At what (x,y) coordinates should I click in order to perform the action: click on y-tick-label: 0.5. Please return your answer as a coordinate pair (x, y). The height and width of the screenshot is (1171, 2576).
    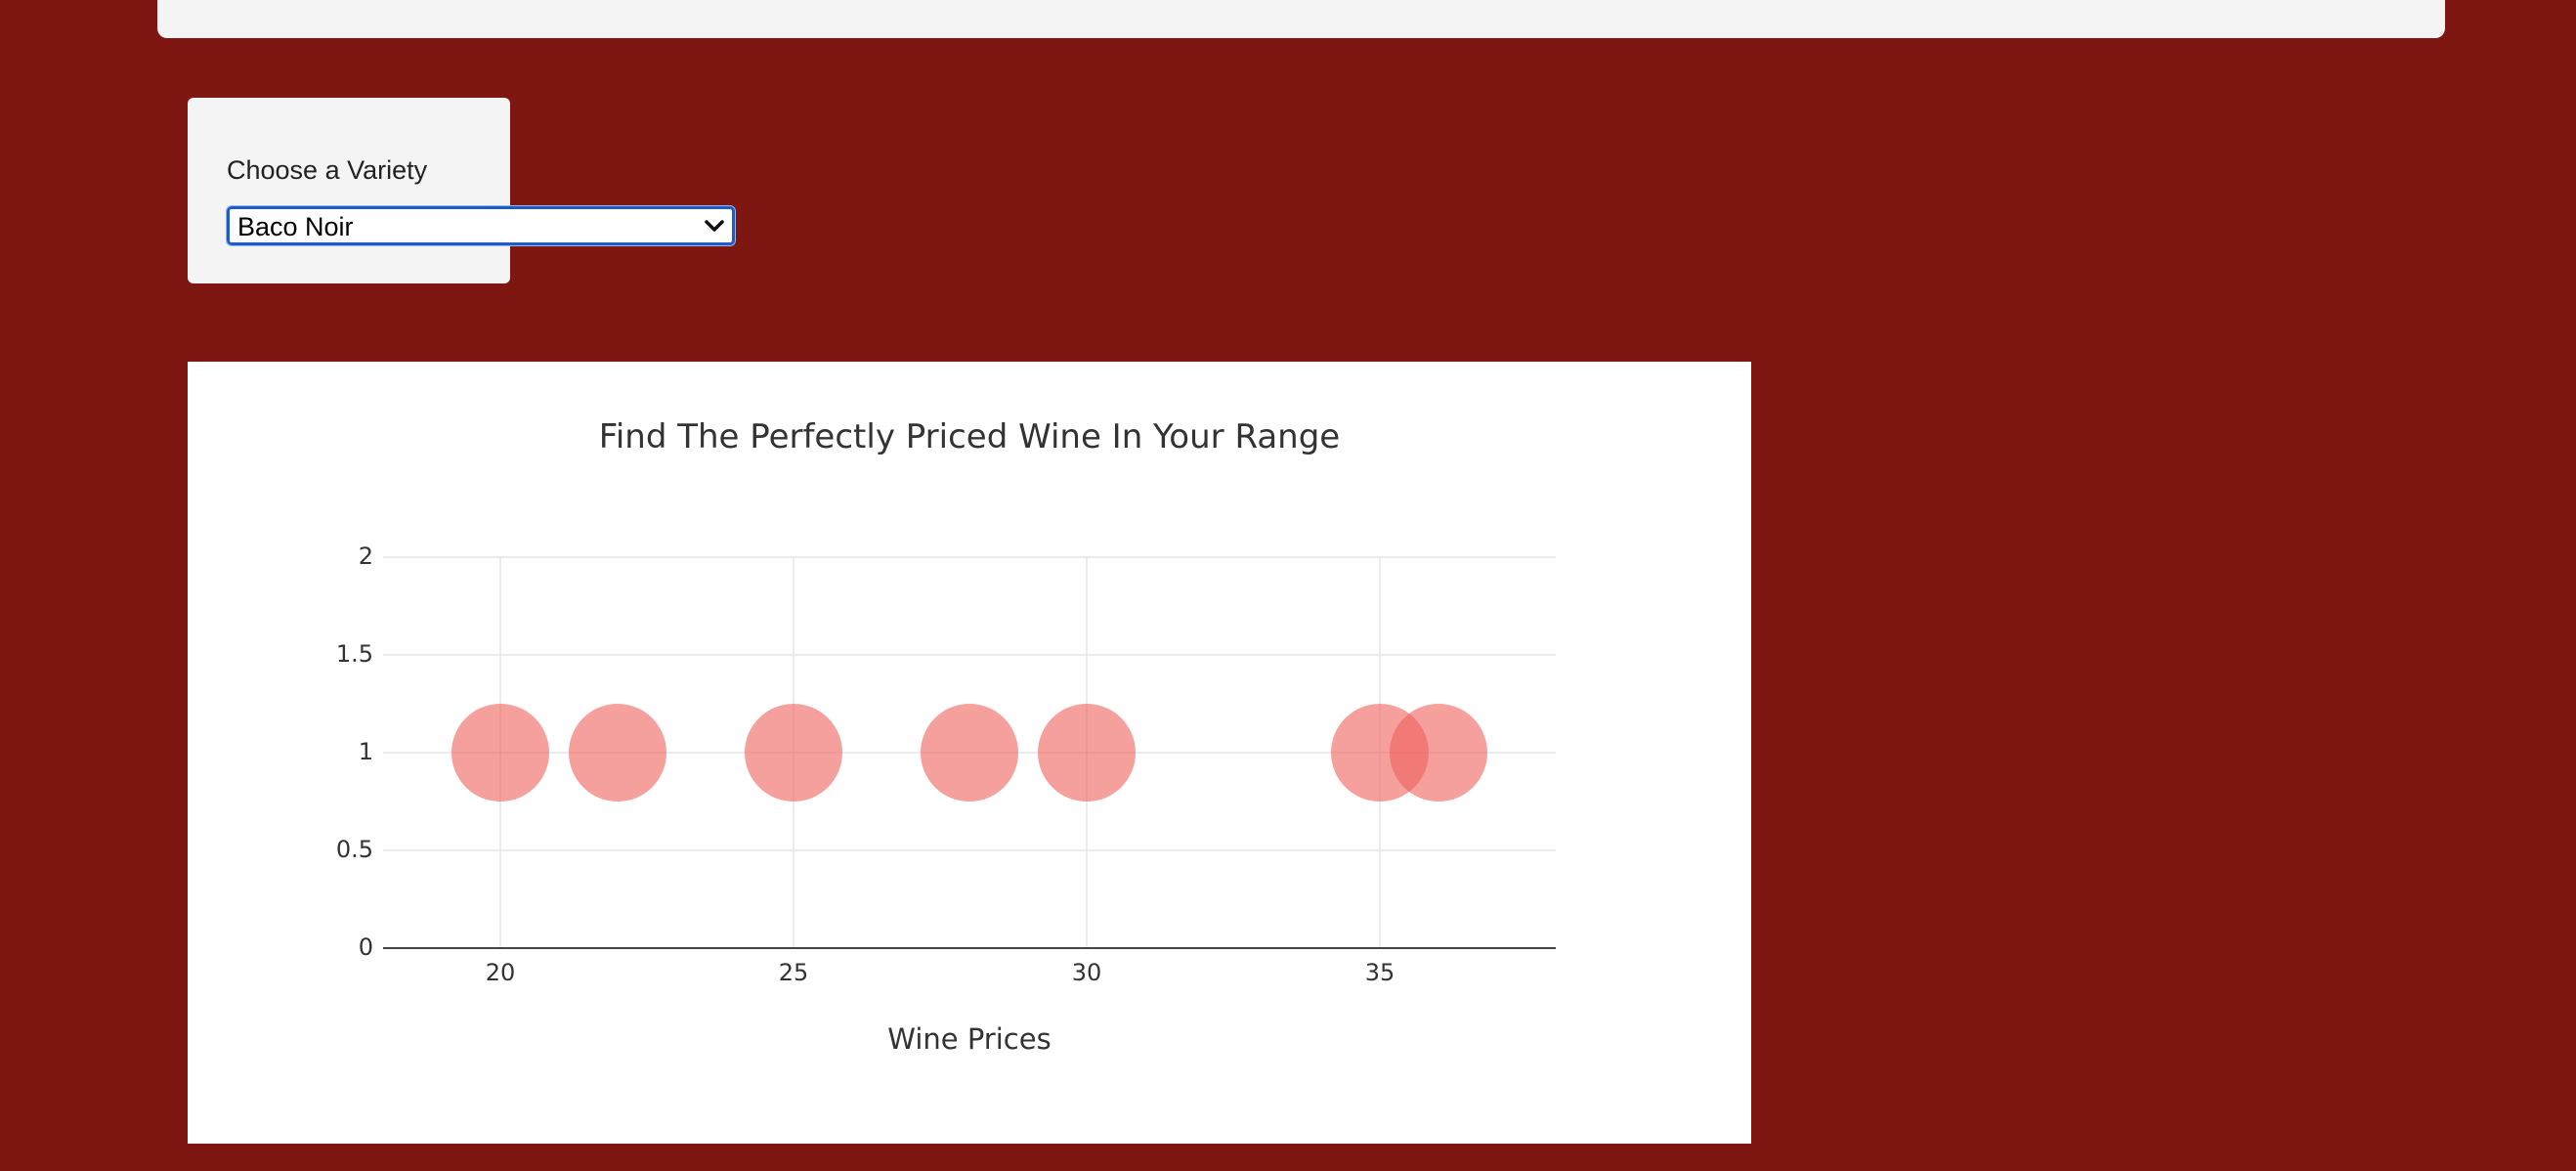
    Looking at the image, I should click on (355, 849).